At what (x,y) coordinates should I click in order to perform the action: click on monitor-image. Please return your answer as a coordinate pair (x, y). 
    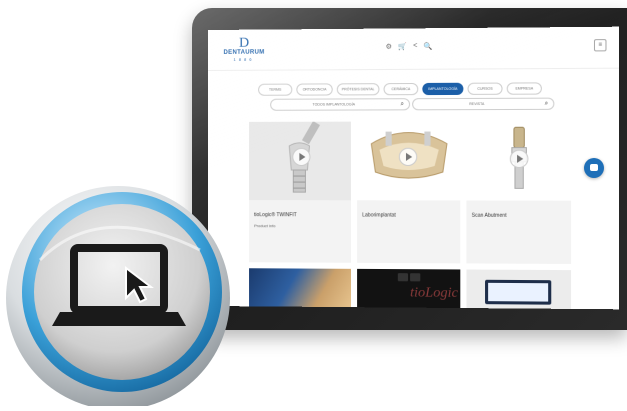
    Looking at the image, I should click on (518, 292).